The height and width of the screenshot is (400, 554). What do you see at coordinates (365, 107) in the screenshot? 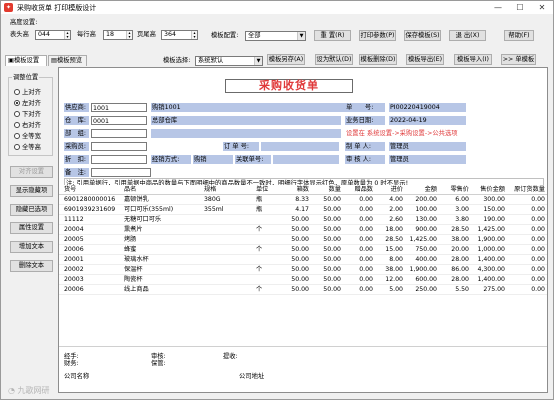
I see `docno-label: 单 号:` at bounding box center [365, 107].